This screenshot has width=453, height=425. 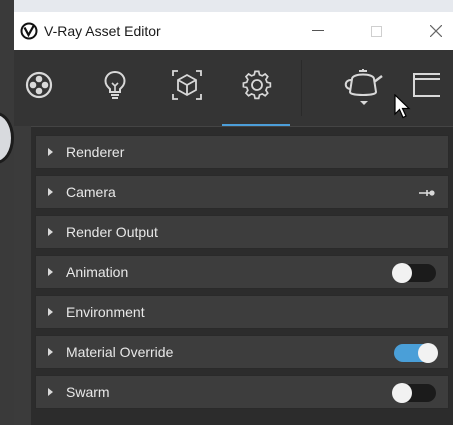 I want to click on maximize-icon, so click(x=376, y=31).